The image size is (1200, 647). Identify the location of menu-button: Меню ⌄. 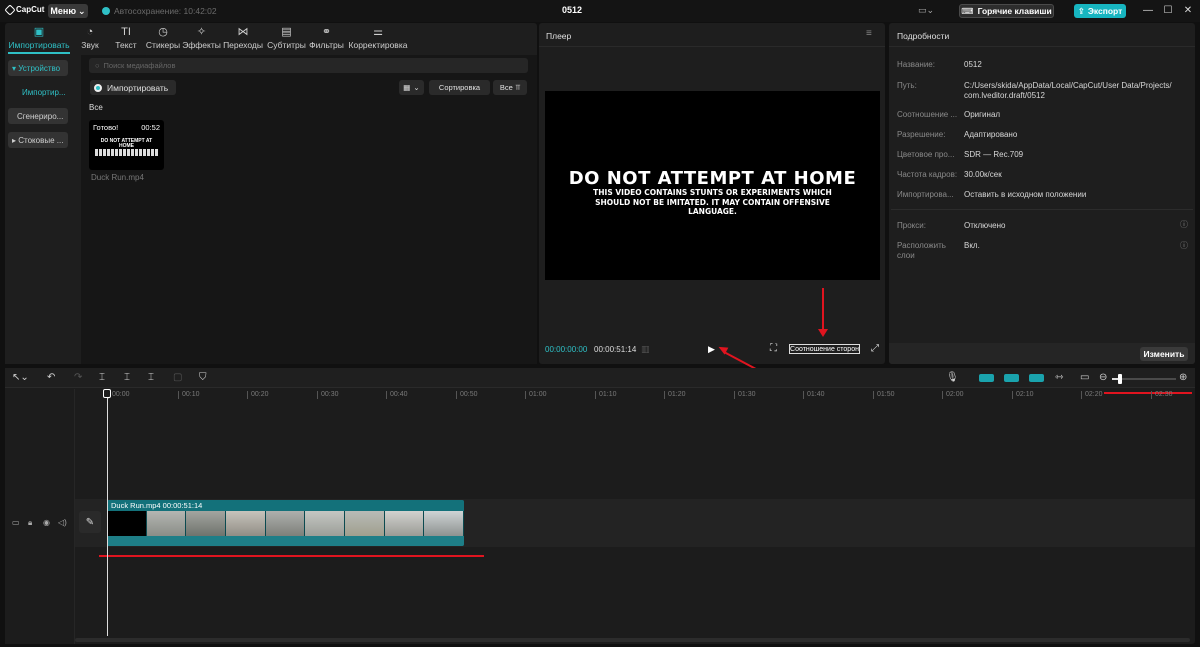
(68, 11).